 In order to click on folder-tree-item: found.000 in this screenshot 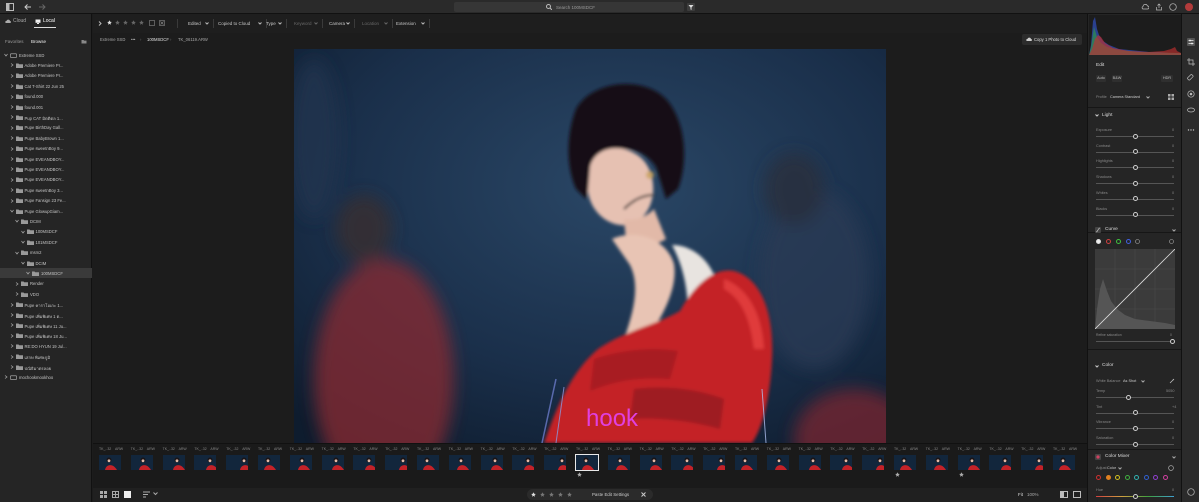, I will do `click(46, 97)`.